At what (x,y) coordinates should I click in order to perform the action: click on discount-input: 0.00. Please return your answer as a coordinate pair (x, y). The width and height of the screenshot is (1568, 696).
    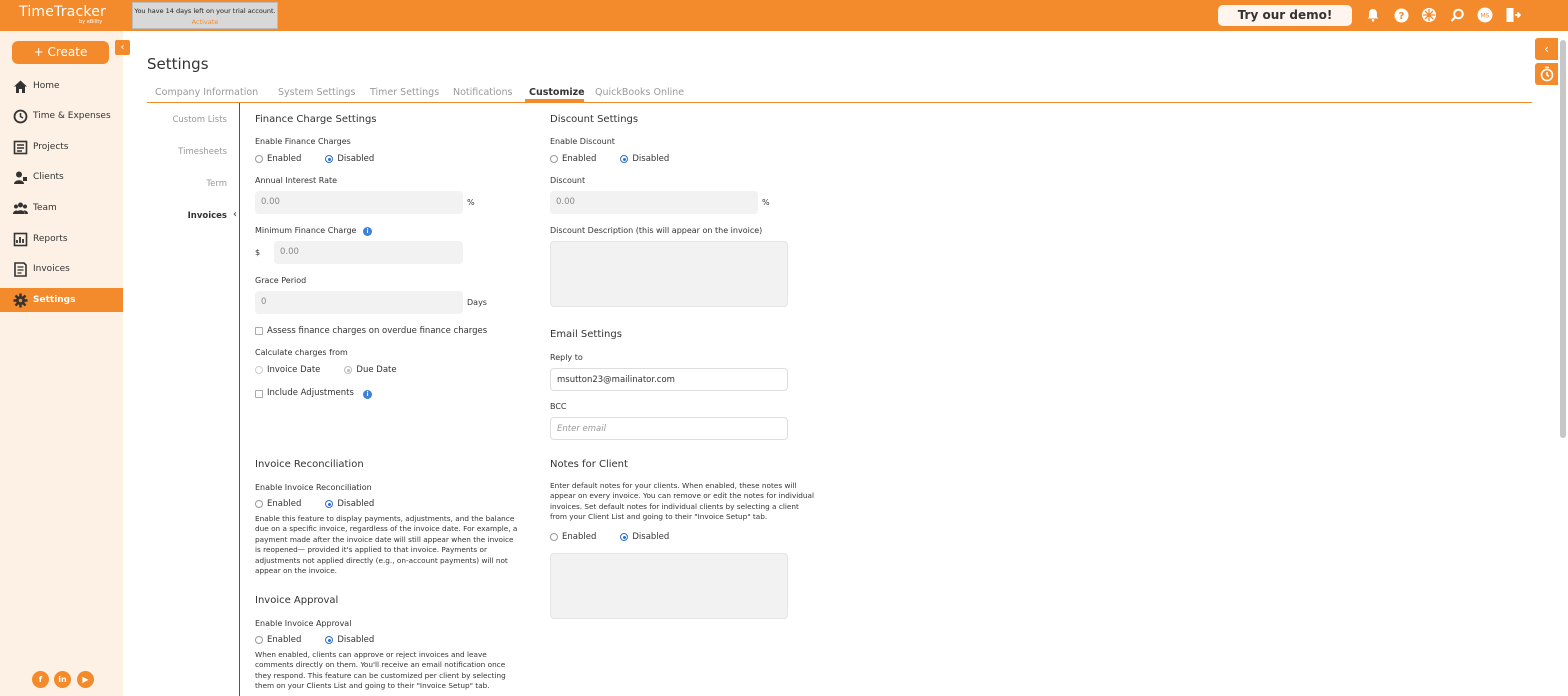
    Looking at the image, I should click on (654, 202).